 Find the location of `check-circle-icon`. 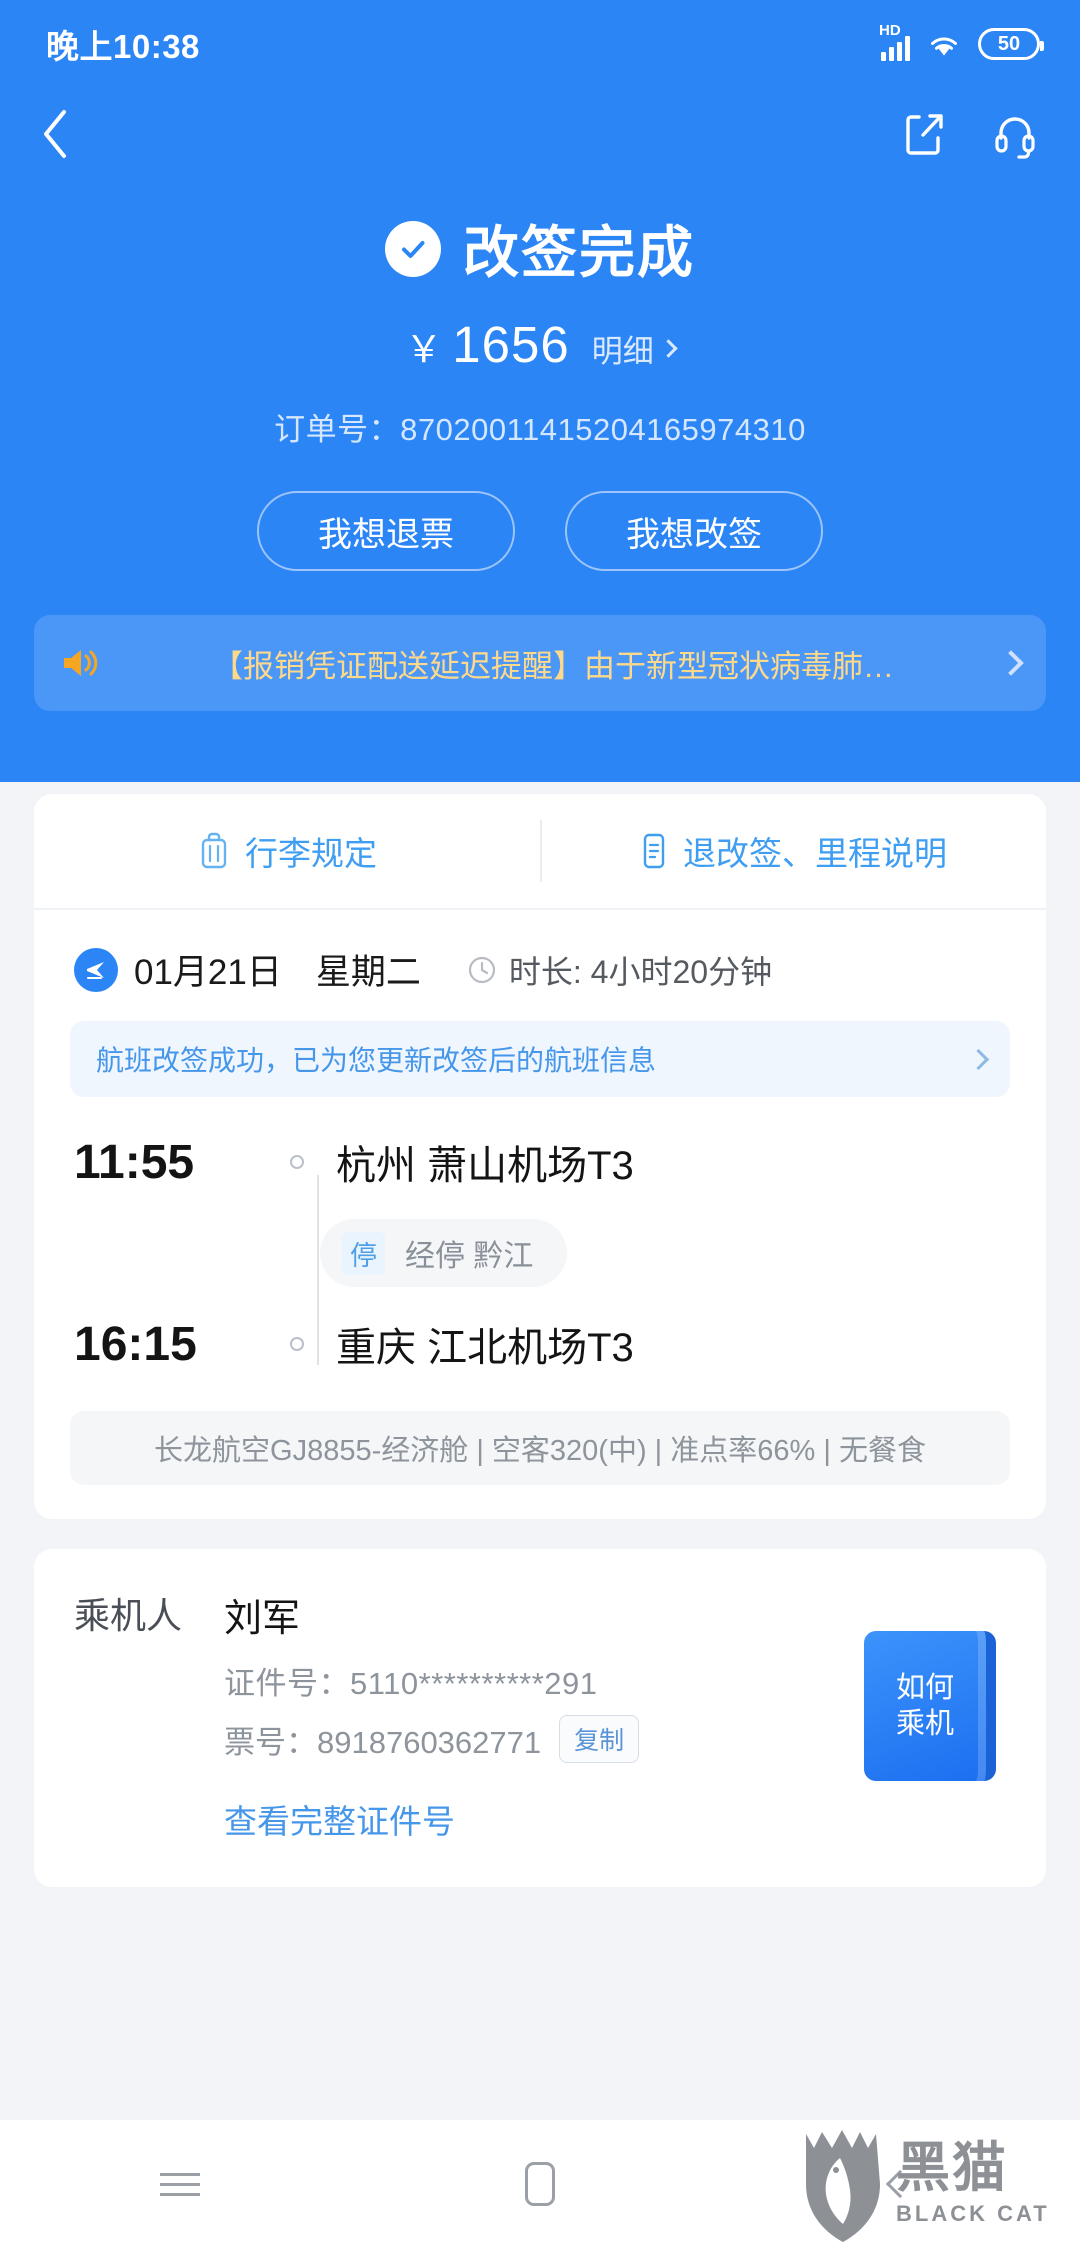

check-circle-icon is located at coordinates (413, 248).